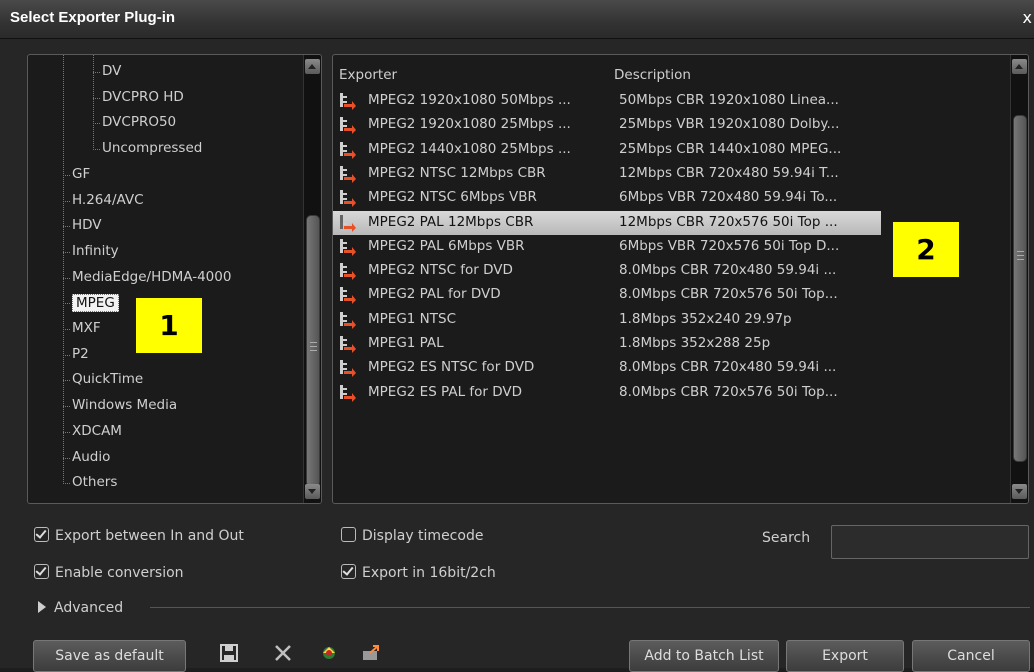 This screenshot has height=672, width=1034. What do you see at coordinates (229, 653) in the screenshot?
I see `save-icon` at bounding box center [229, 653].